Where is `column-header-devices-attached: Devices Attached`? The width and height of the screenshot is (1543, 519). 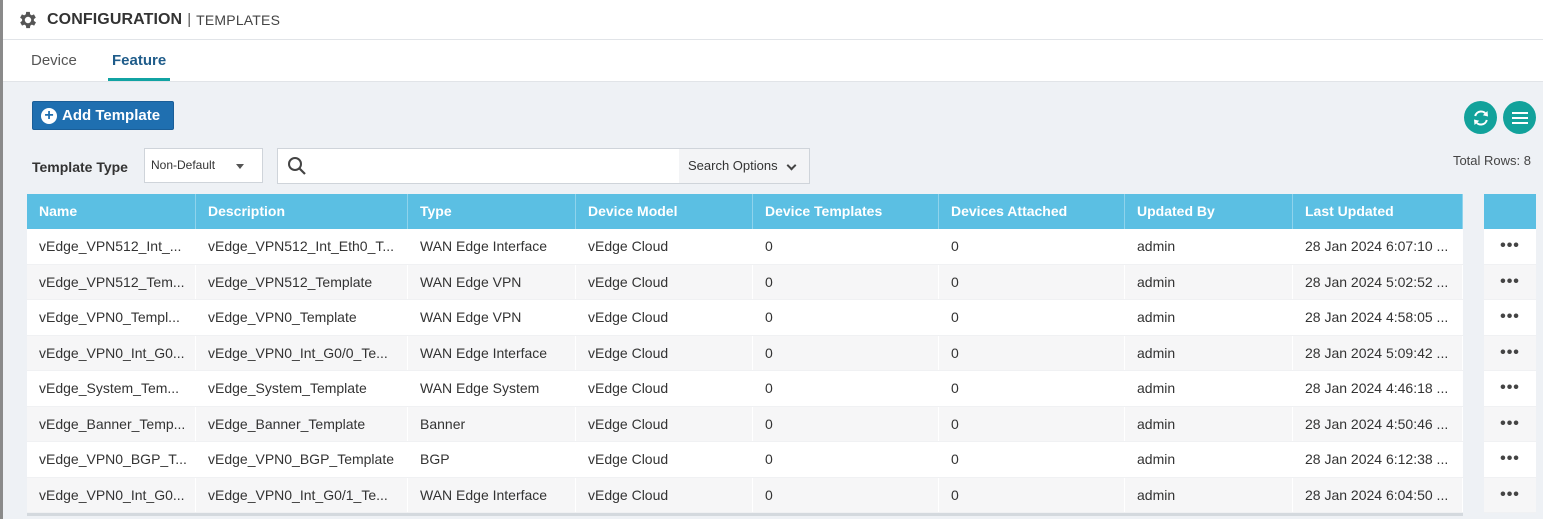
column-header-devices-attached: Devices Attached is located at coordinates (1032, 211).